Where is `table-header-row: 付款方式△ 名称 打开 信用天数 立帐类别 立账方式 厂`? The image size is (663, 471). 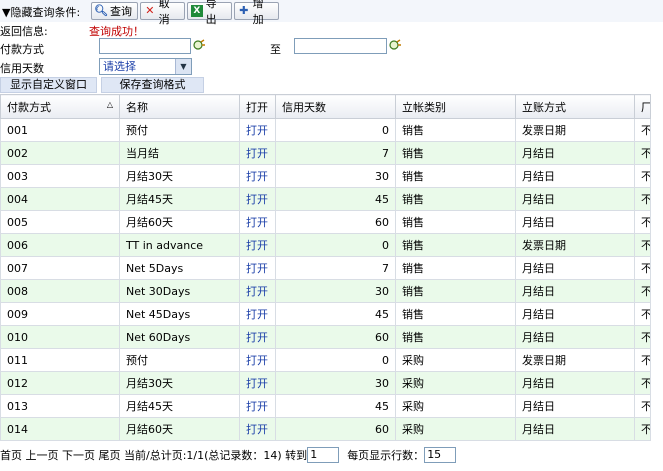 table-header-row: 付款方式△ 名称 打开 信用天数 立帐类别 立账方式 厂 is located at coordinates (325, 106).